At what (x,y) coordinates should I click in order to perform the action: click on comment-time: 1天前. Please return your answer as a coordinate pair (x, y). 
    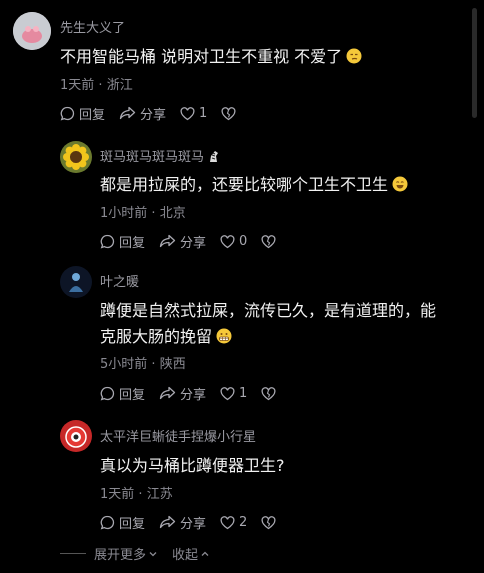
    Looking at the image, I should click on (77, 85).